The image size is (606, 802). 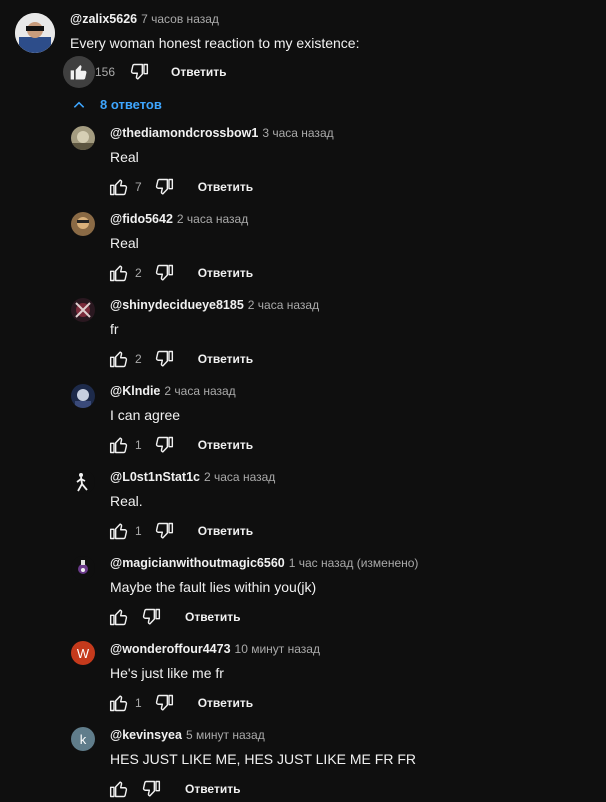 I want to click on comment-text: I can agree, so click(x=145, y=415).